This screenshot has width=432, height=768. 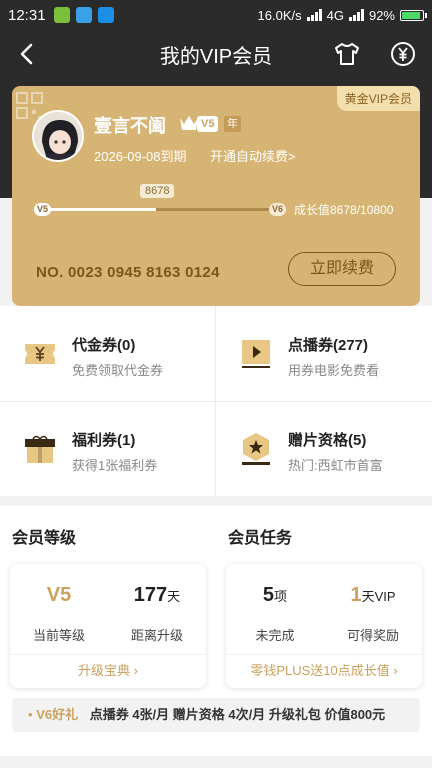 I want to click on coupon-subtitle: 热门:西虹市首富, so click(x=335, y=465).